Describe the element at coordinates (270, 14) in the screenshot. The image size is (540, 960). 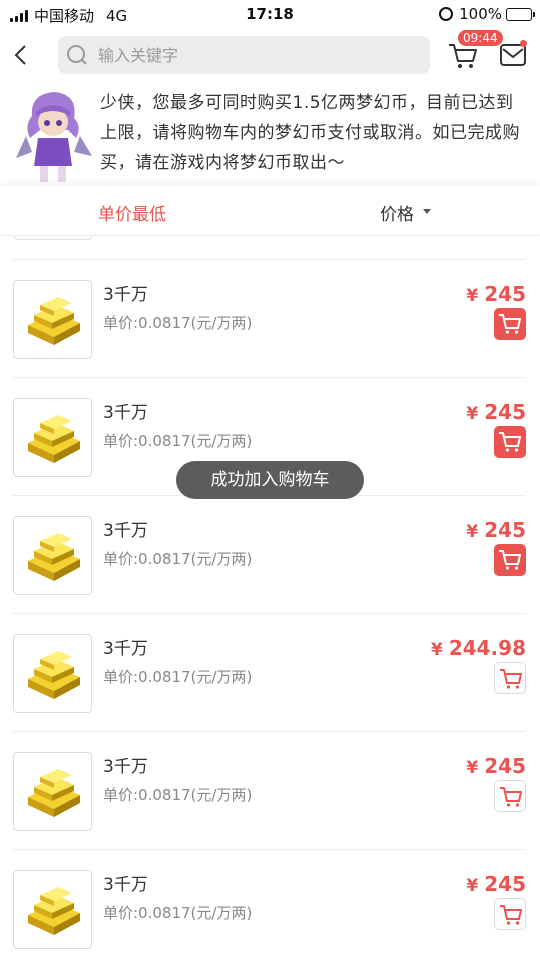
I see `status-bar: 中国移动 4G 17:18 100%` at that location.